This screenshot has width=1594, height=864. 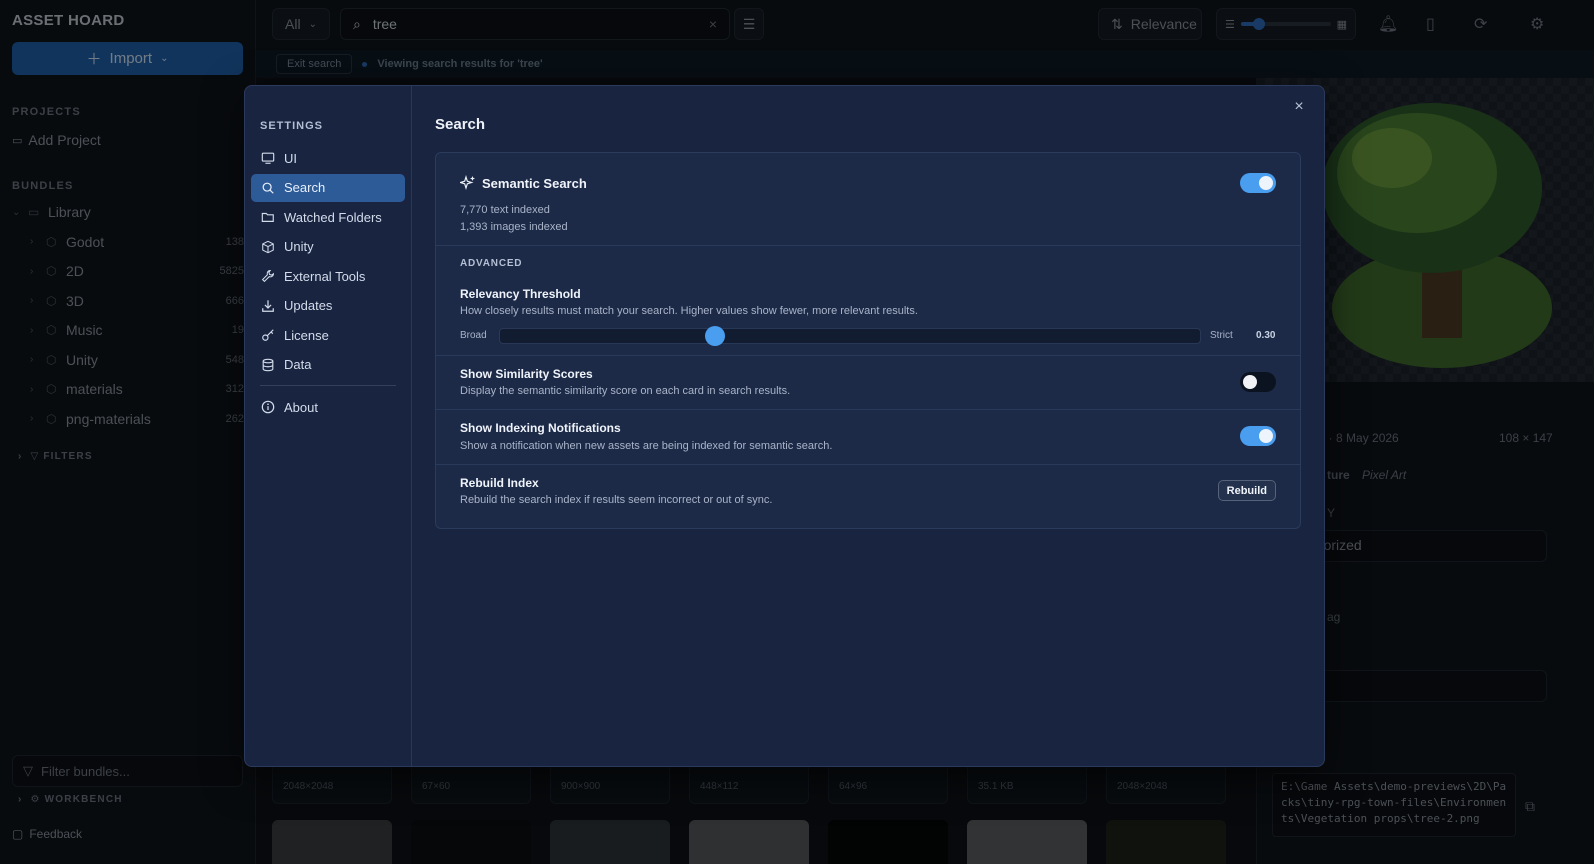 What do you see at coordinates (301, 407) in the screenshot?
I see `about-label: About` at bounding box center [301, 407].